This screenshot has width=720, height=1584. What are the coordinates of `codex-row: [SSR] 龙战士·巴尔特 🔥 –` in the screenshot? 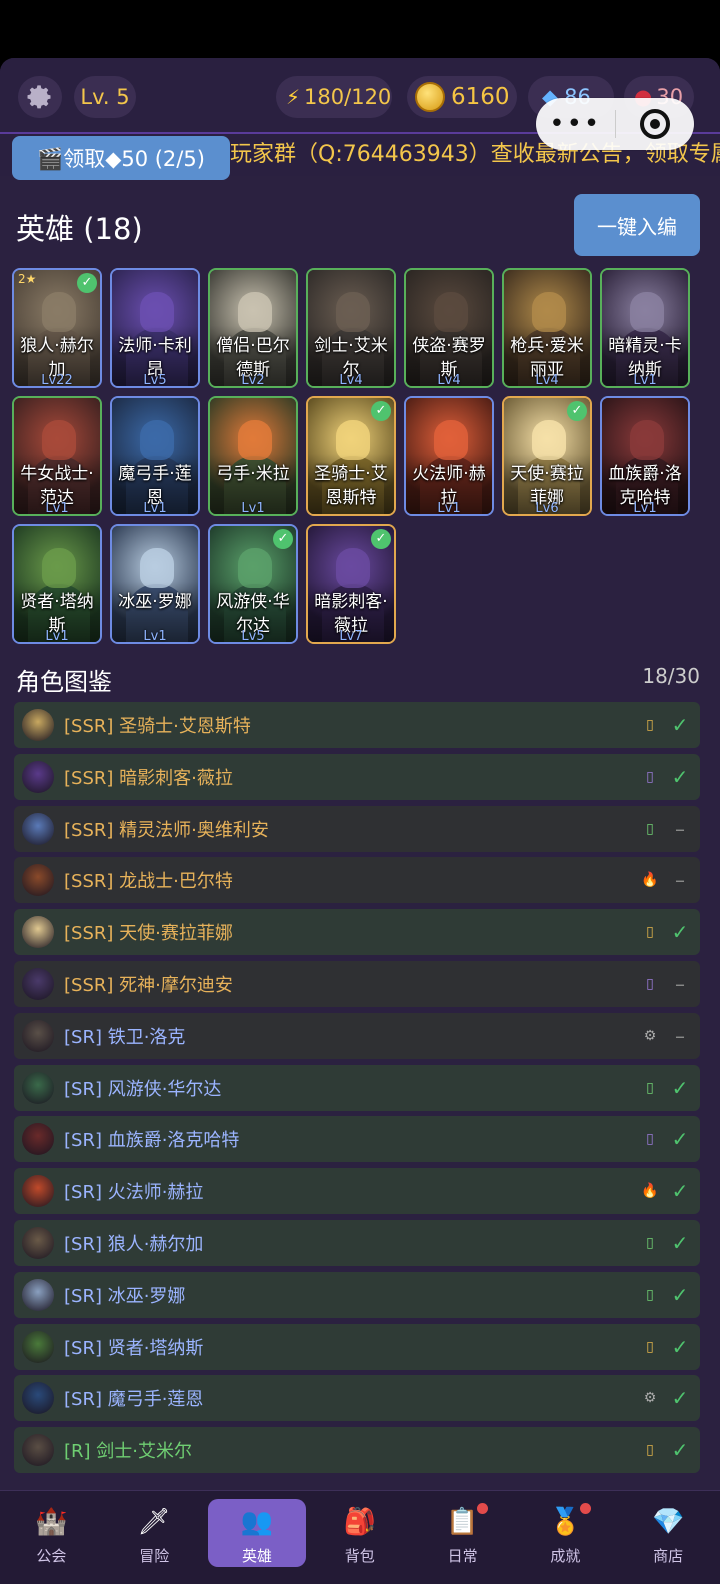 It's located at (357, 880).